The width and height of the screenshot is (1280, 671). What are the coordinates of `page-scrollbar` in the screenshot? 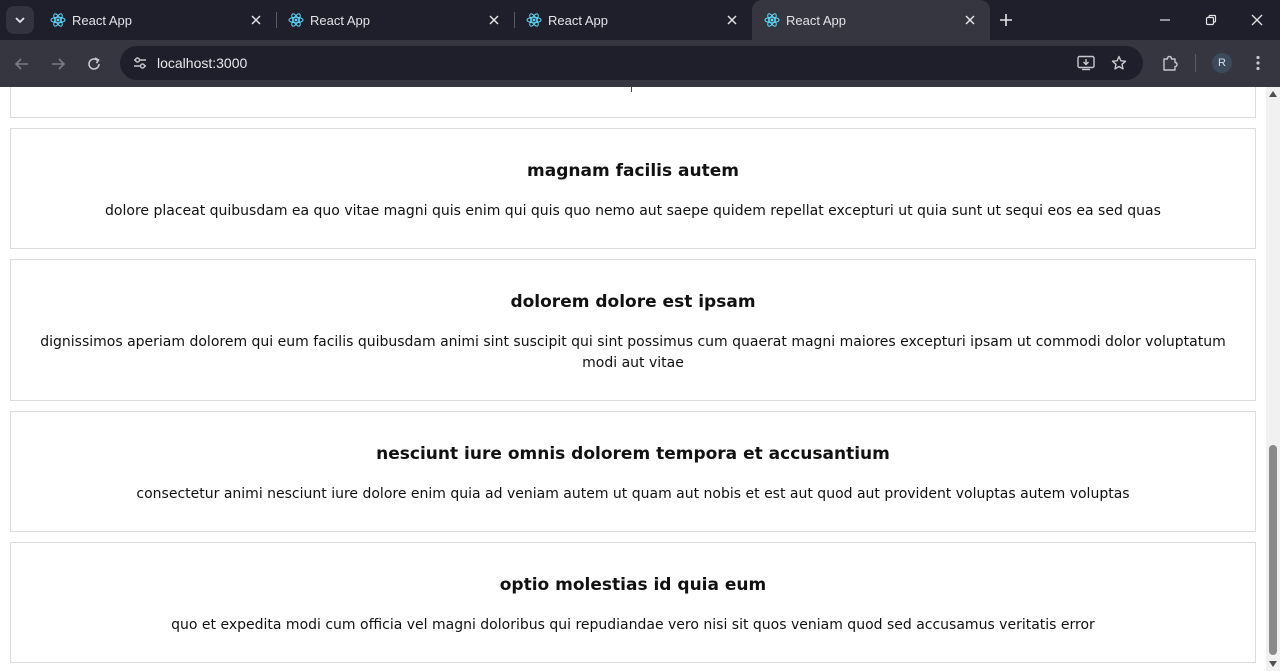 It's located at (1273, 379).